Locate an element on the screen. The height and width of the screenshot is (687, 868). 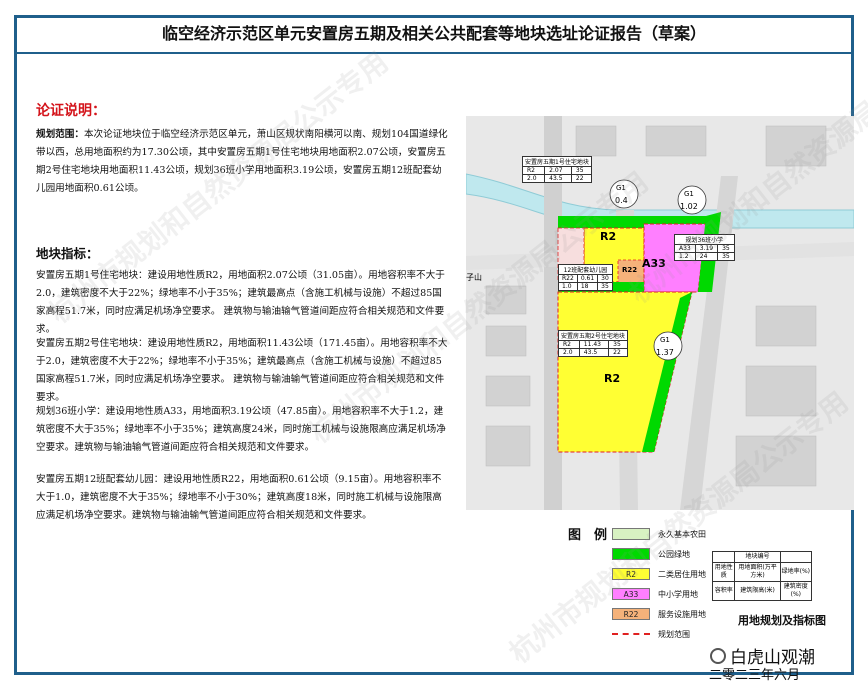
table-cell: 0.61 is located at coordinates (587, 278).